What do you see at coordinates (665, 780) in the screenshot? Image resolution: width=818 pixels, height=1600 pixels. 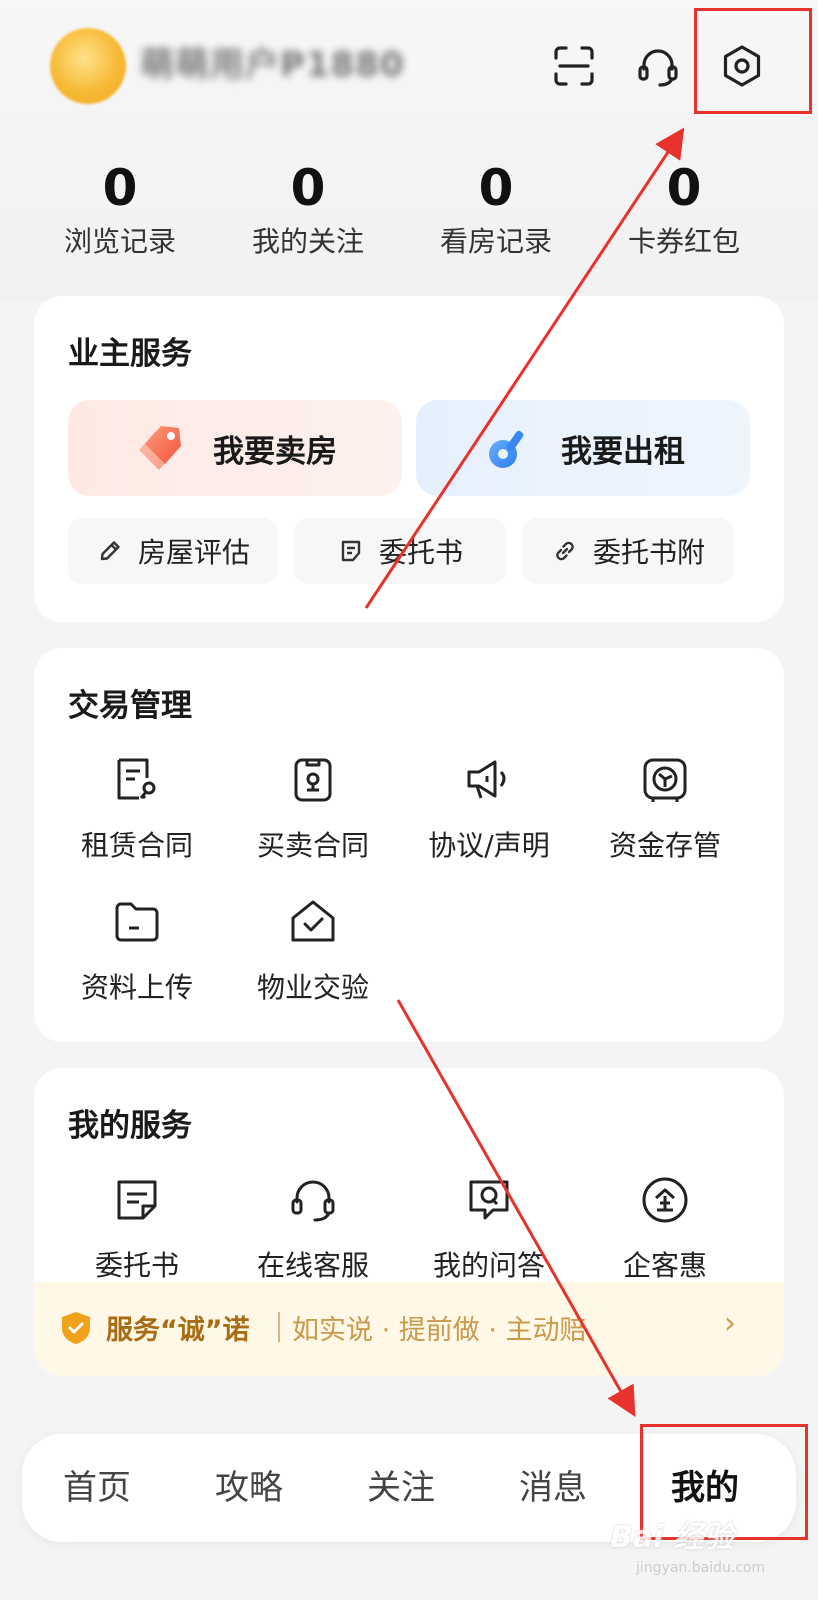 I see `safe-icon` at bounding box center [665, 780].